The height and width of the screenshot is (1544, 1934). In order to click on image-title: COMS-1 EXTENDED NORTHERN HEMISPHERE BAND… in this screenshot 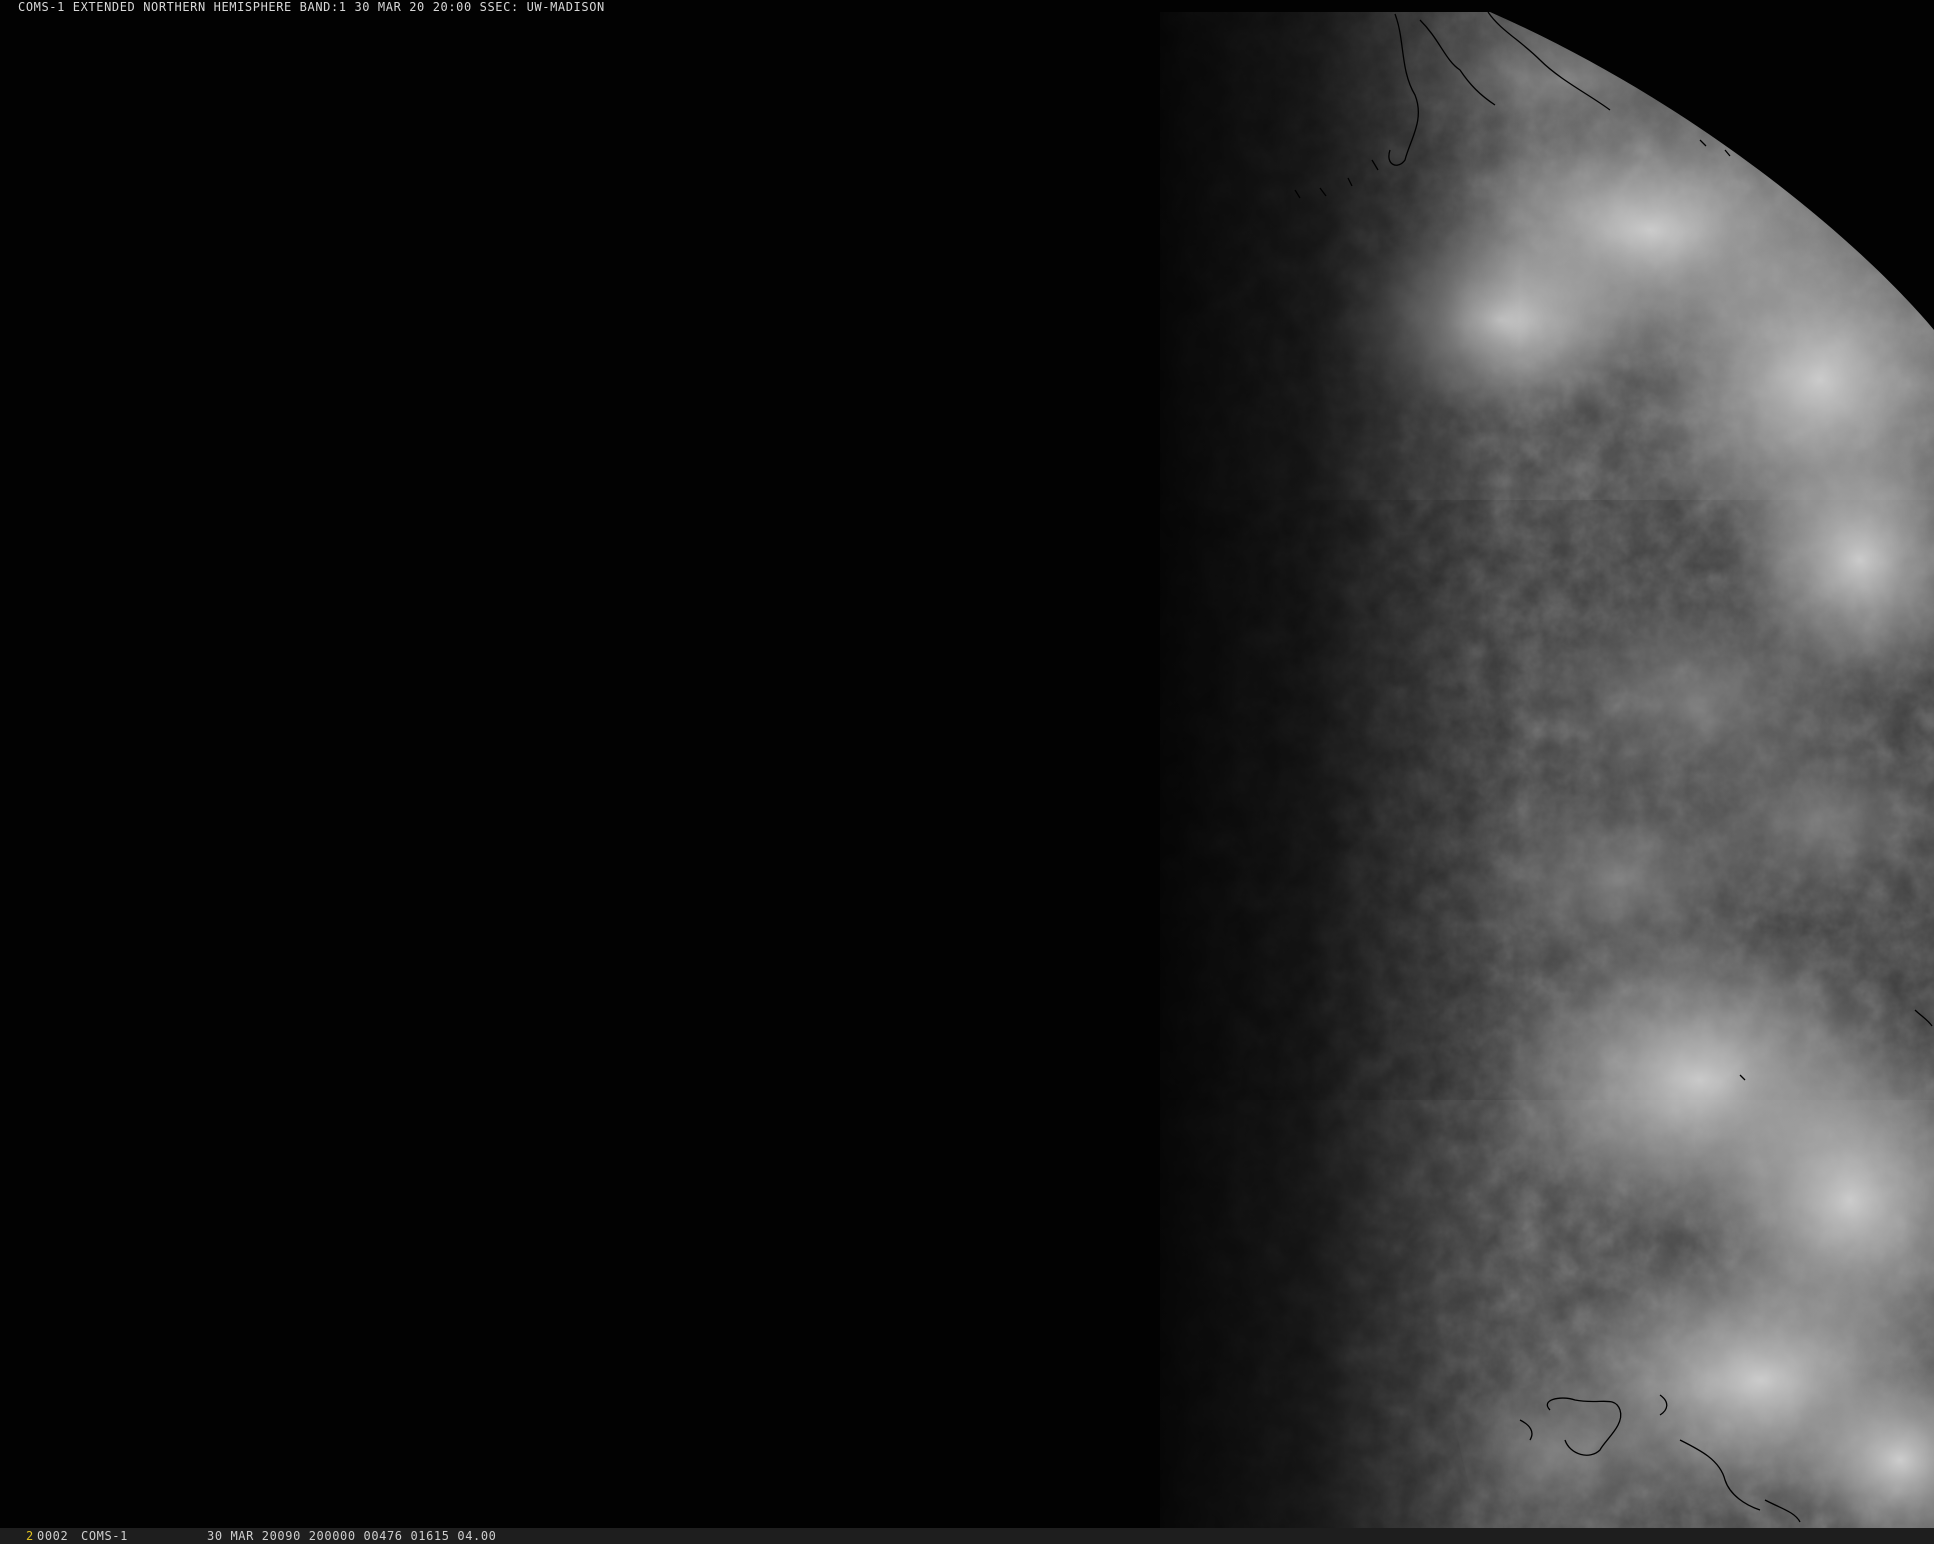, I will do `click(311, 7)`.